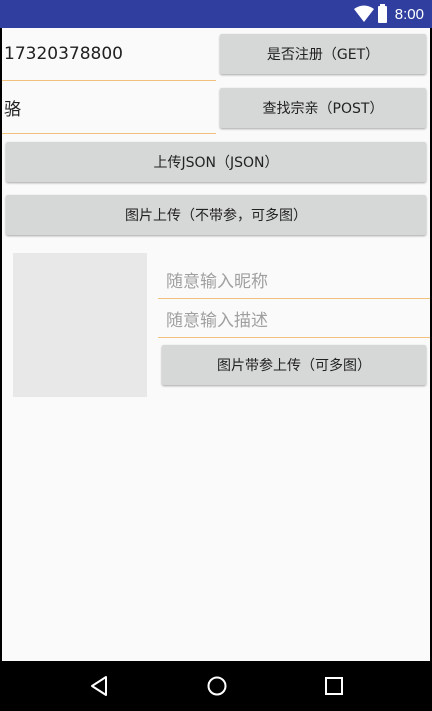 This screenshot has height=711, width=432. What do you see at coordinates (99, 686) in the screenshot?
I see `back-icon` at bounding box center [99, 686].